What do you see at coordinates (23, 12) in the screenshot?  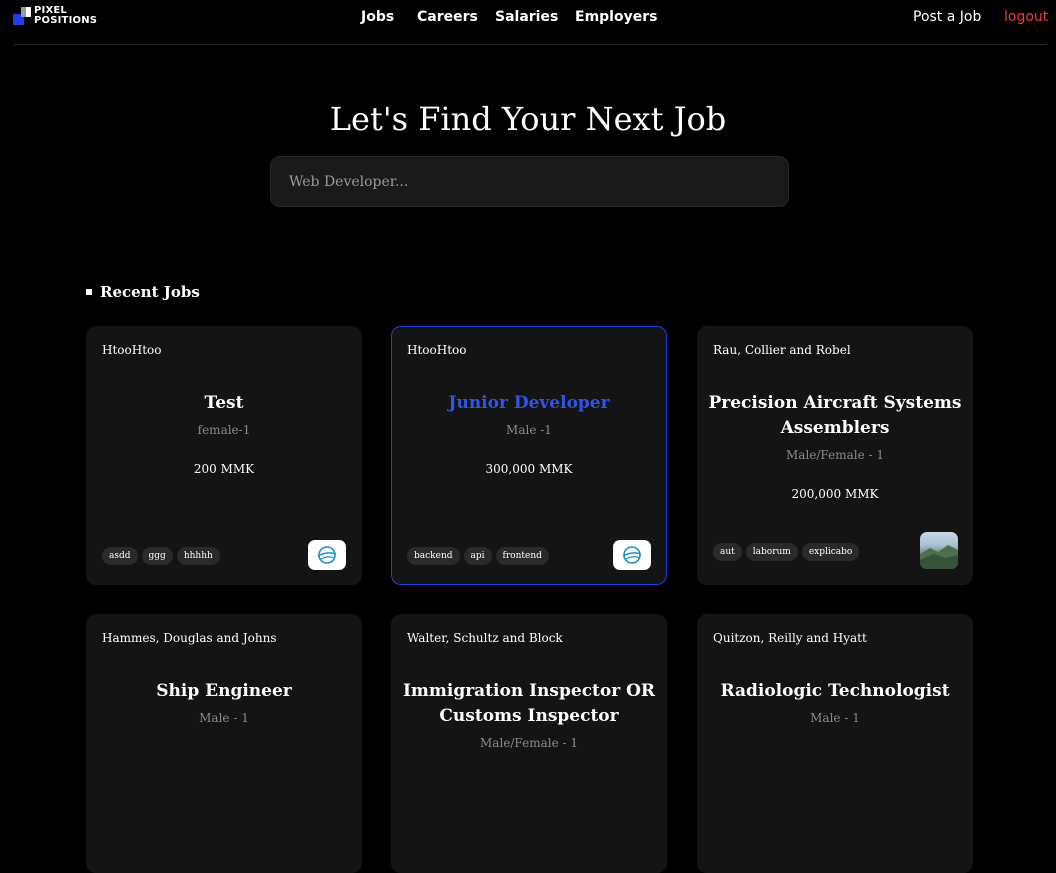 I see `logo-grey-square-icon` at bounding box center [23, 12].